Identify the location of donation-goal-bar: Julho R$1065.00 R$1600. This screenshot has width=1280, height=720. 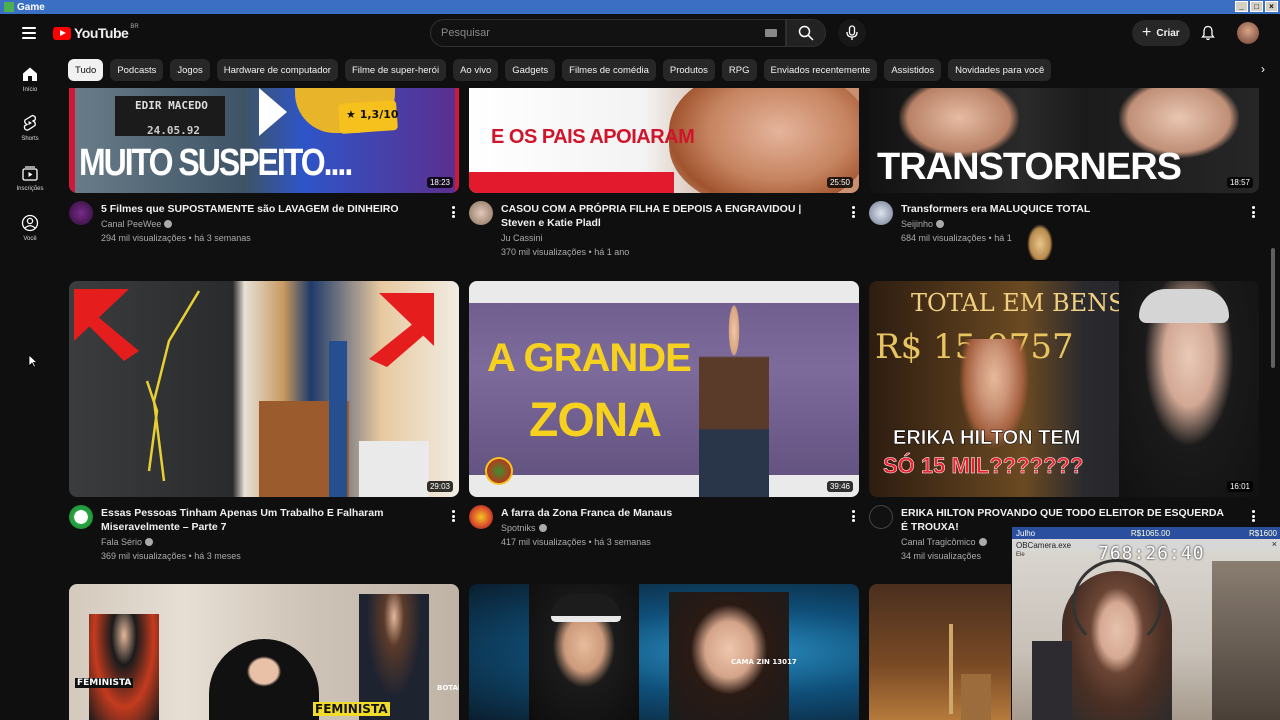
(1146, 533).